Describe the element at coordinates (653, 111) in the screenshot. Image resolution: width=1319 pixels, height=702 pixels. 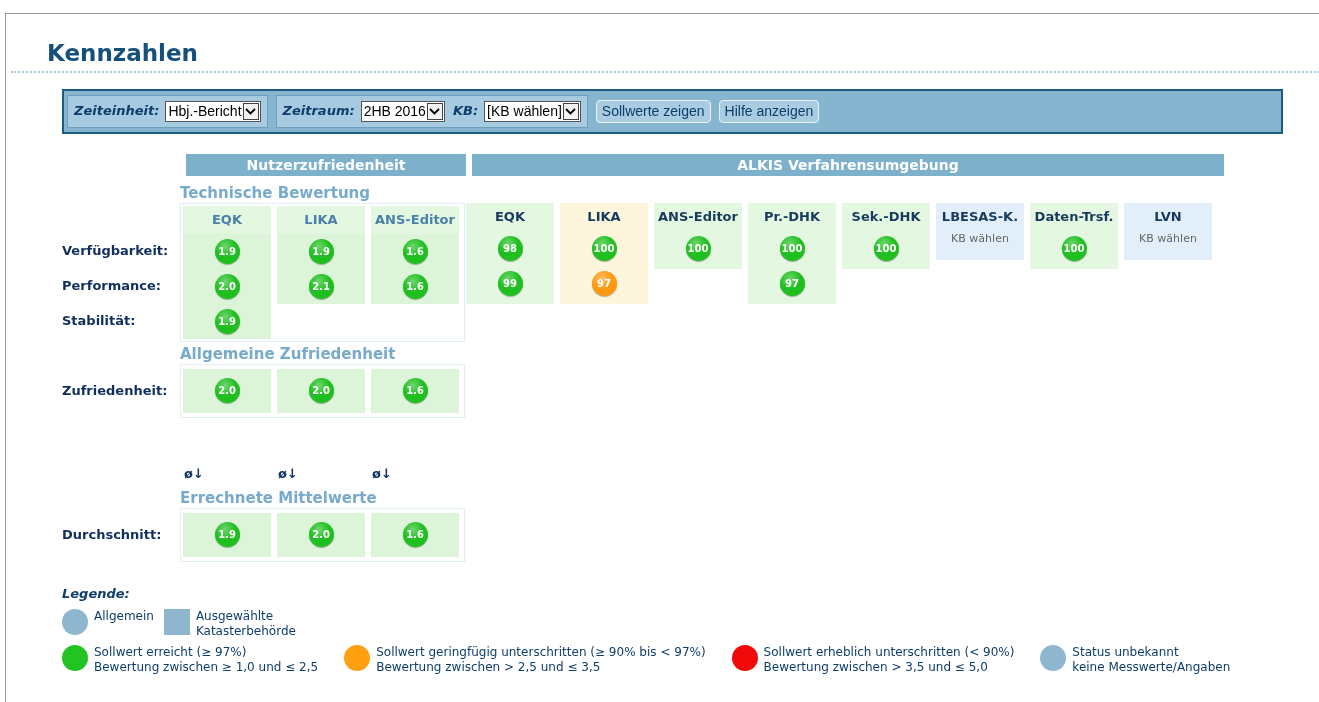
I see `toolbar-button: Sollwerte zeigen` at that location.